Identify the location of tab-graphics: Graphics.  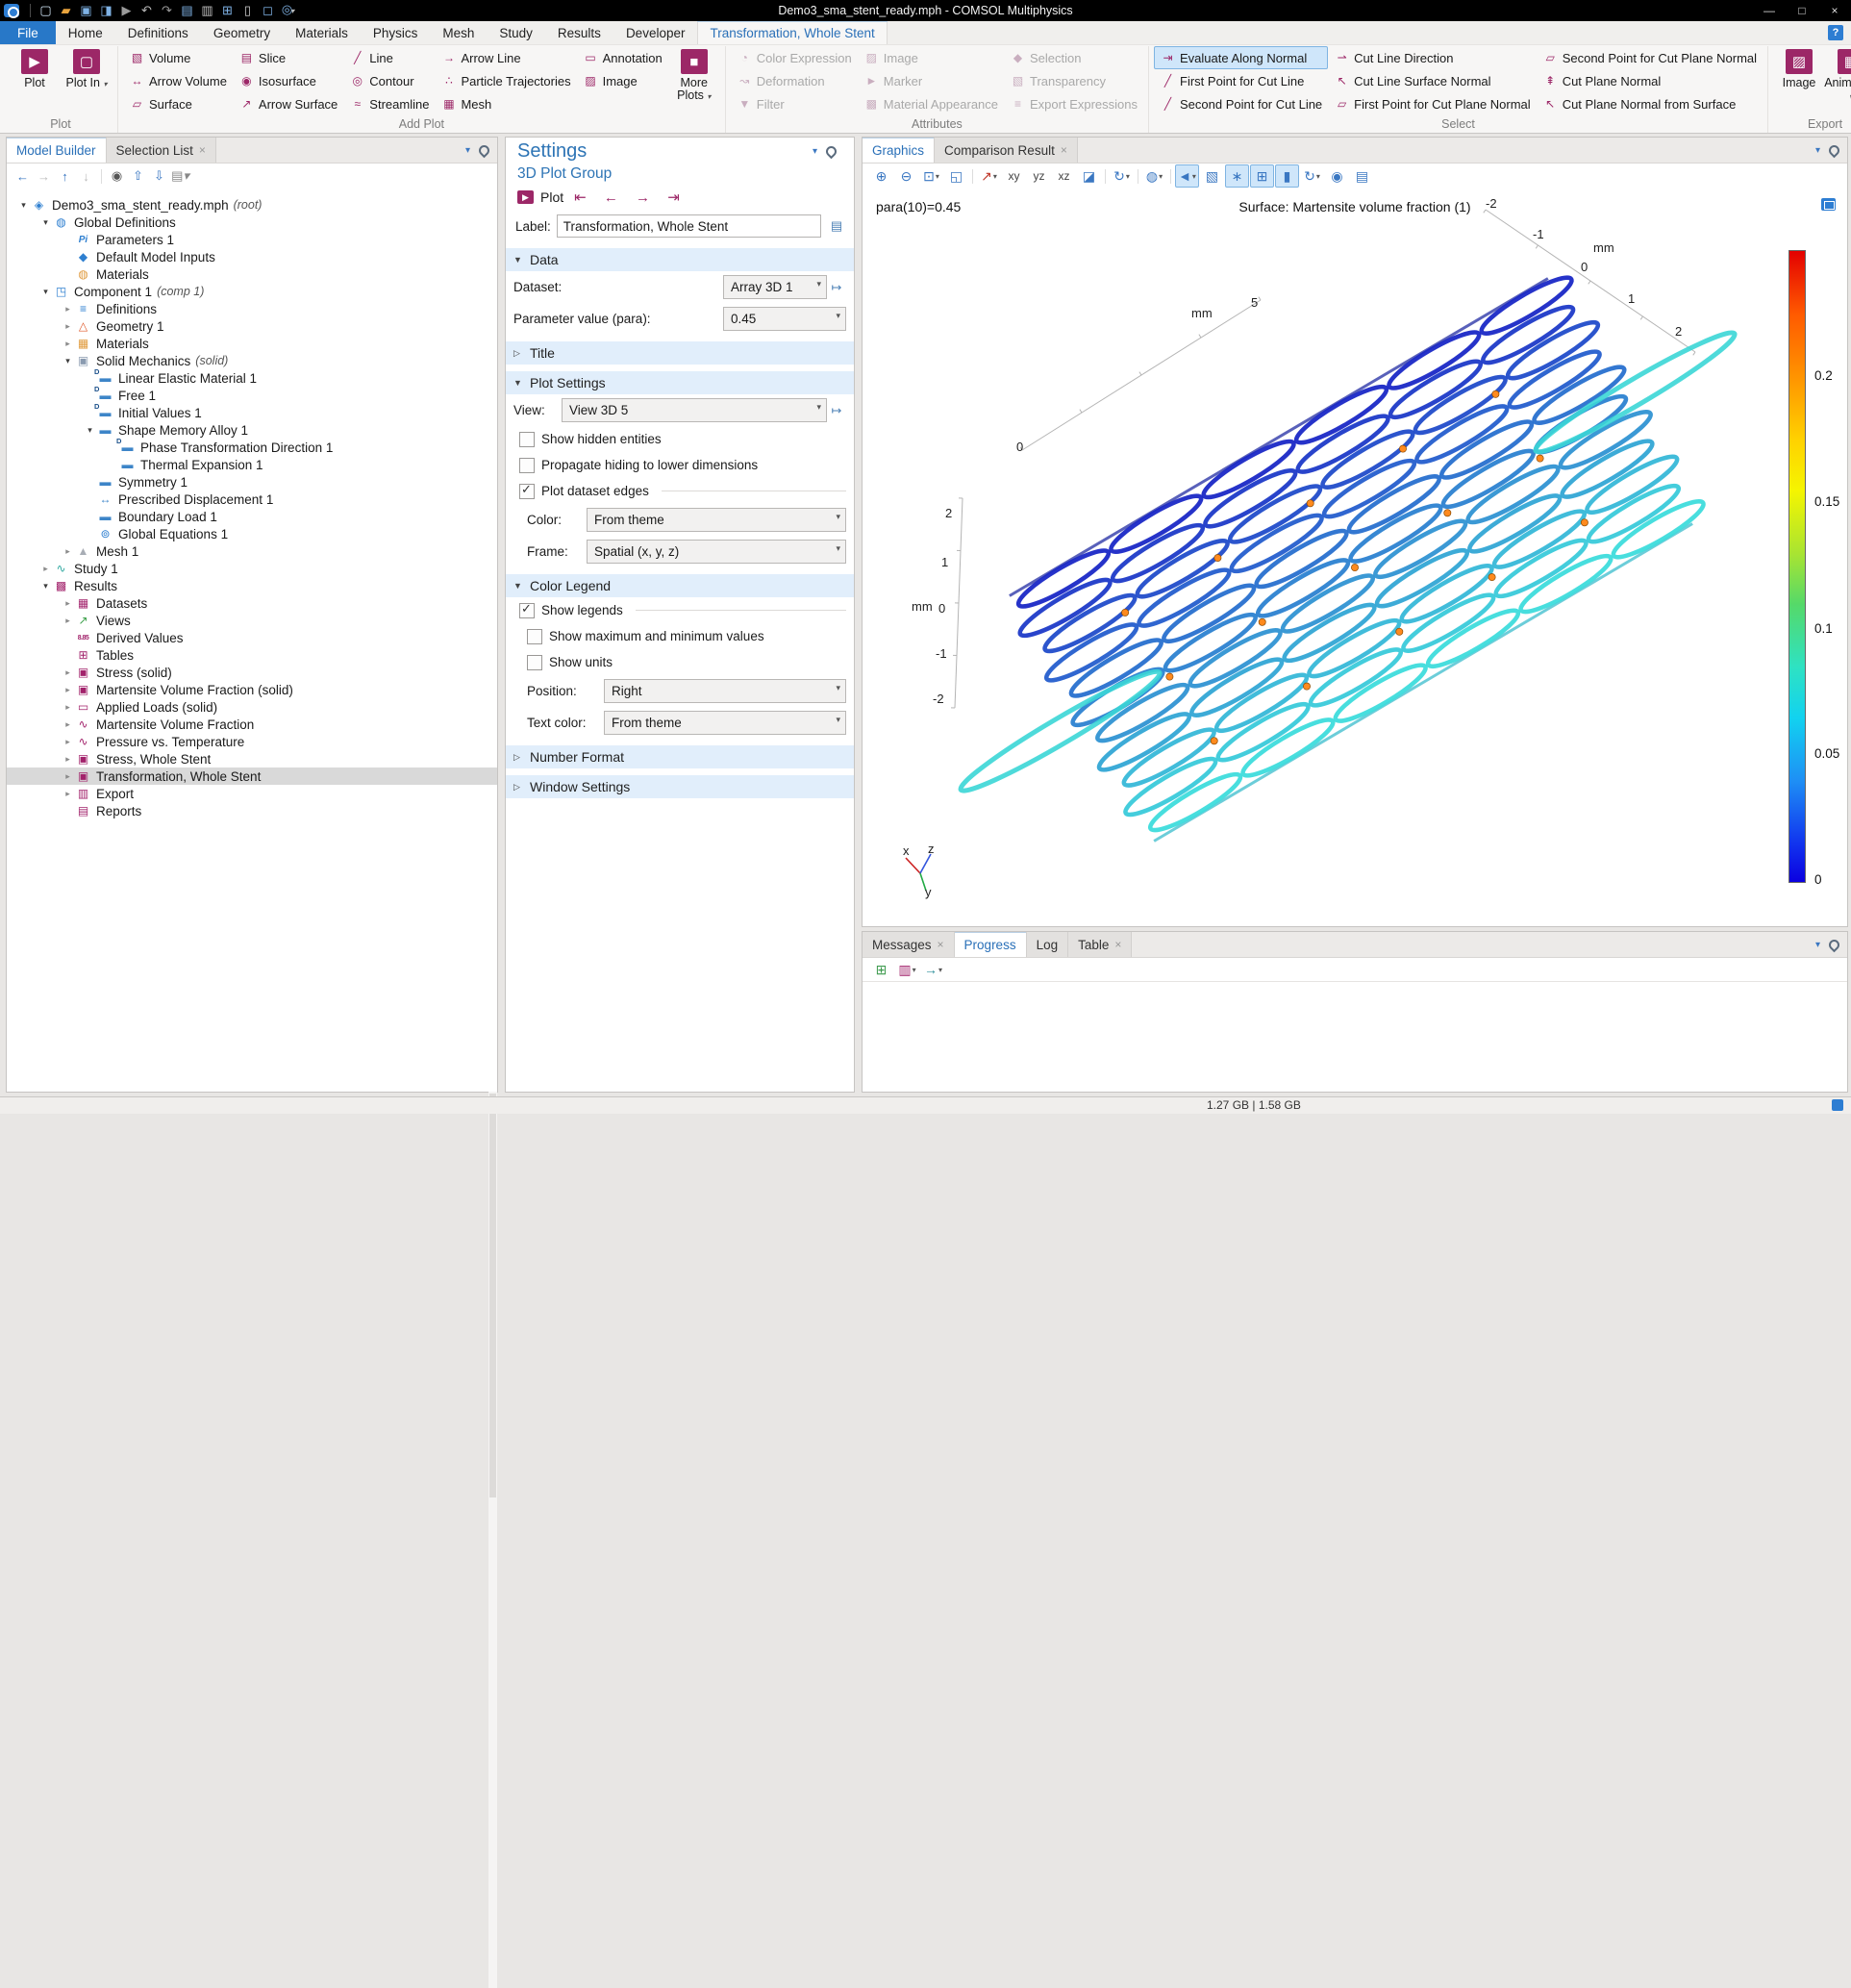
(899, 150).